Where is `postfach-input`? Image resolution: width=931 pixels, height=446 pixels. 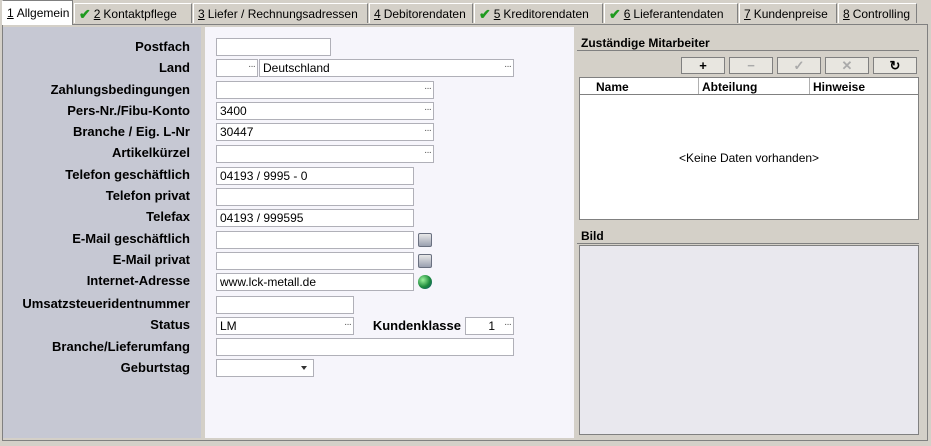 postfach-input is located at coordinates (273, 47).